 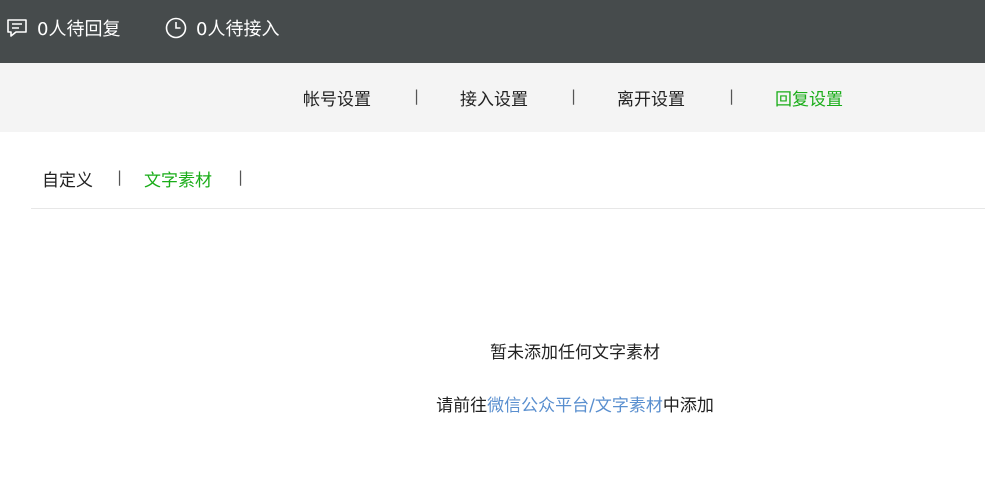 What do you see at coordinates (809, 97) in the screenshot?
I see `tab-reply-settings: 回复设置` at bounding box center [809, 97].